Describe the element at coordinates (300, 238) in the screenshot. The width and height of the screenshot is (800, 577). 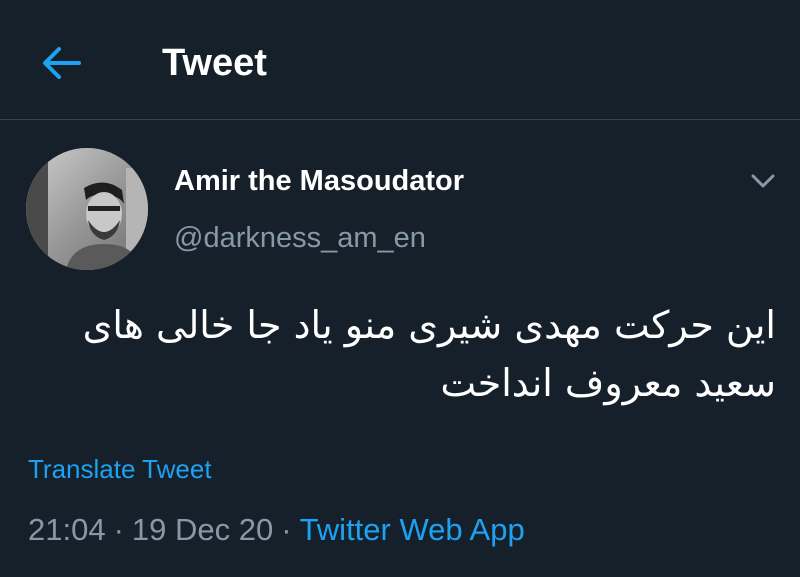
I see `author-handle: @darkness_am_en` at that location.